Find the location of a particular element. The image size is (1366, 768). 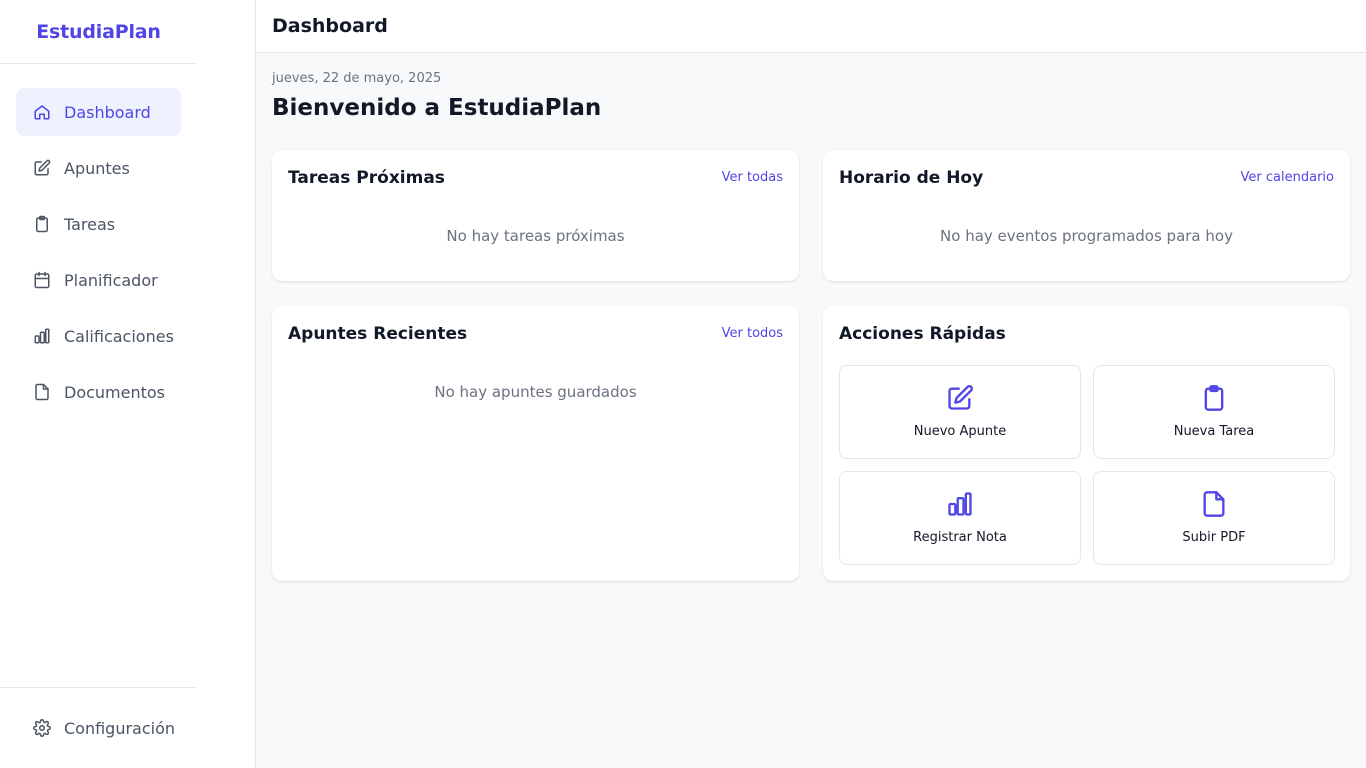

sidebar-item-dashboard: Dashboard is located at coordinates (98, 112).